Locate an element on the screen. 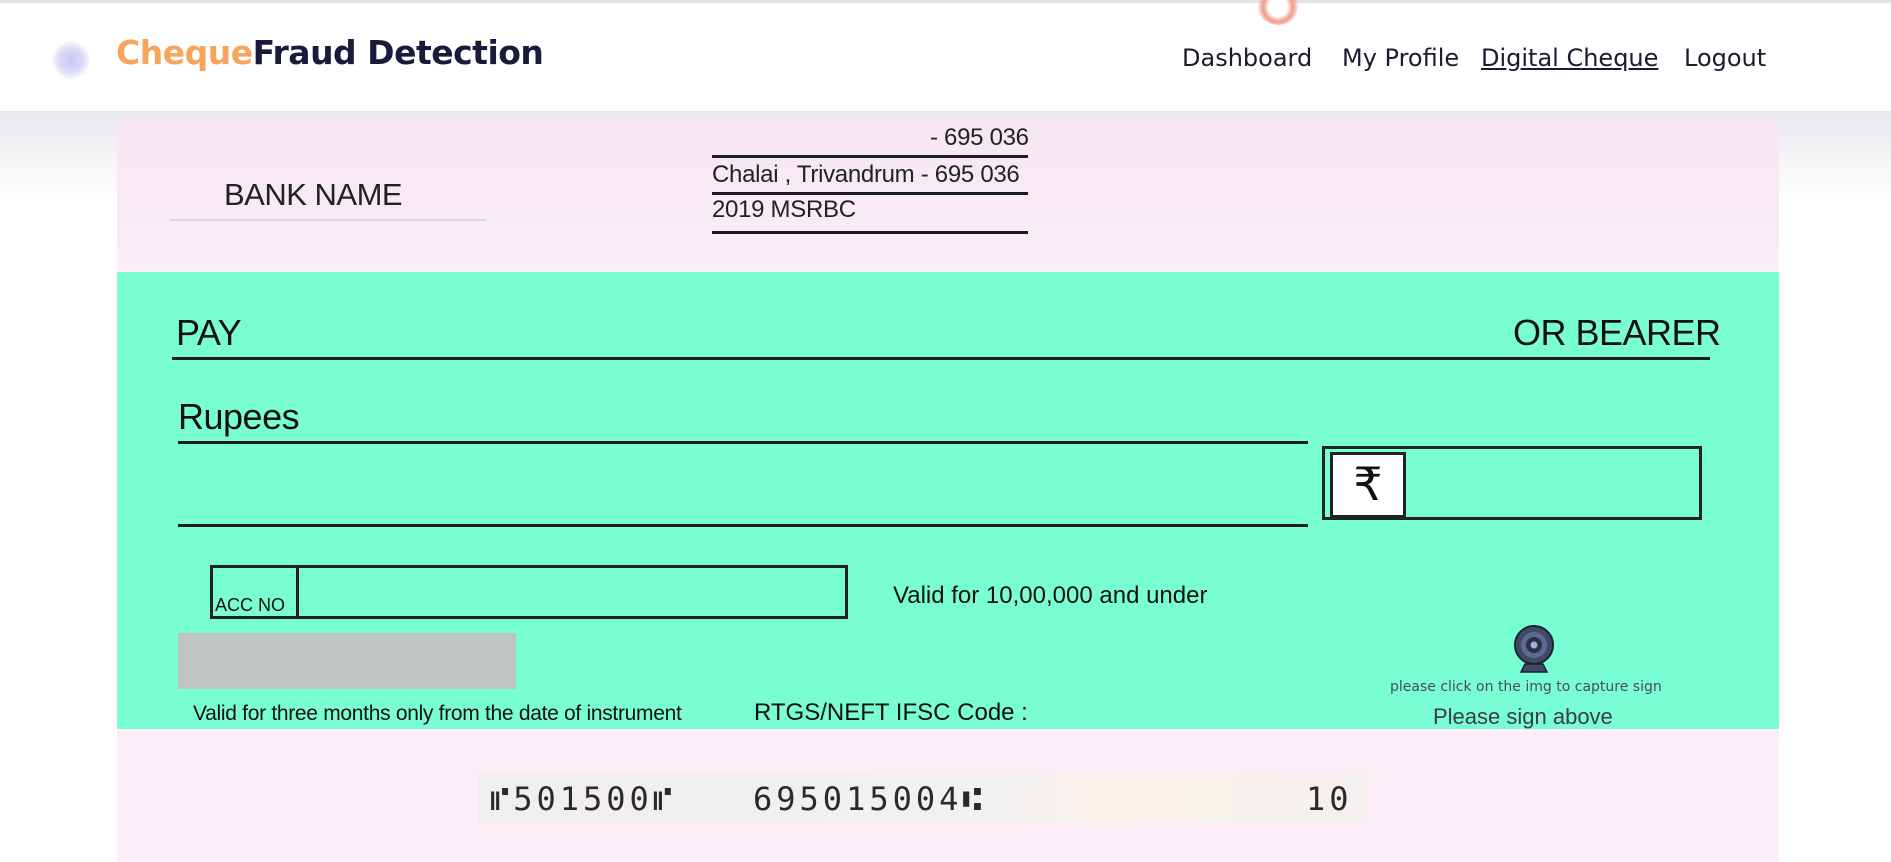 The image size is (1891, 862). rupees-label: Rupees is located at coordinates (239, 416).